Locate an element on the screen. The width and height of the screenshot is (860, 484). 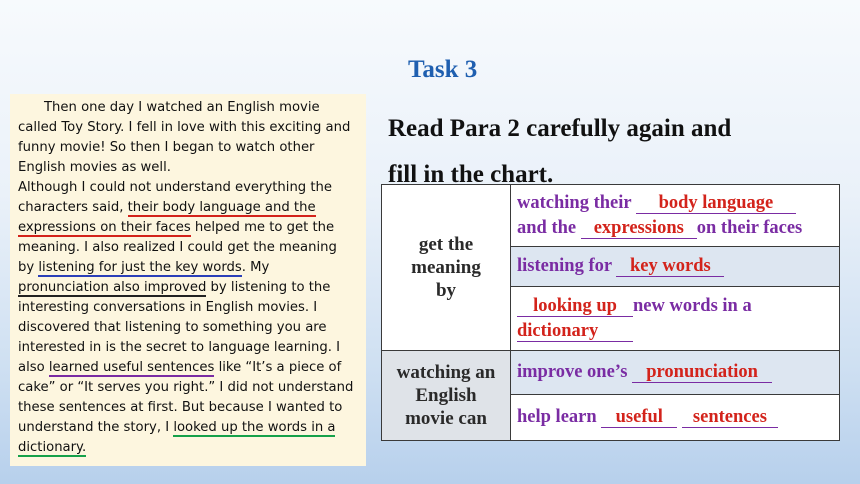
answer-blank: sentences is located at coordinates (729, 417).